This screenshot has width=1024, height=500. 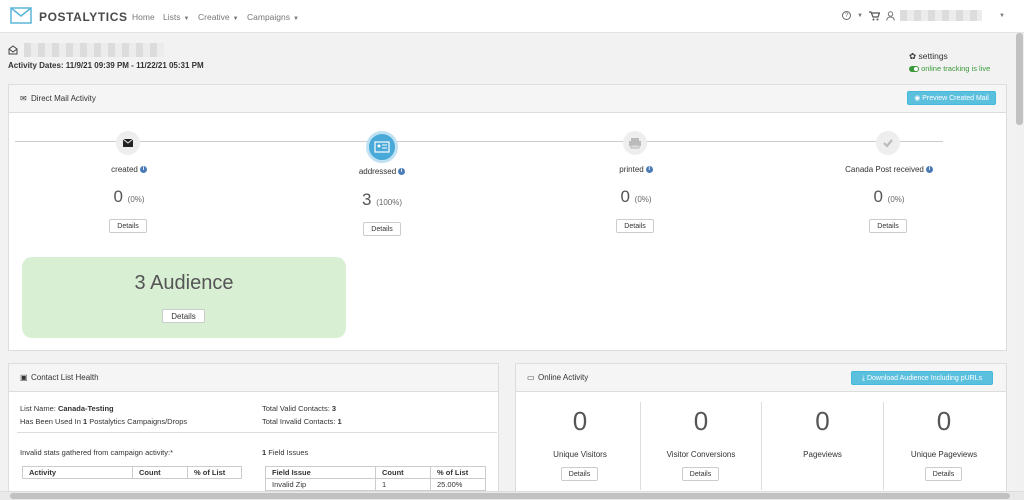 I want to click on usage-suffix: Postalytics Campaigns/Drops, so click(x=137, y=421).